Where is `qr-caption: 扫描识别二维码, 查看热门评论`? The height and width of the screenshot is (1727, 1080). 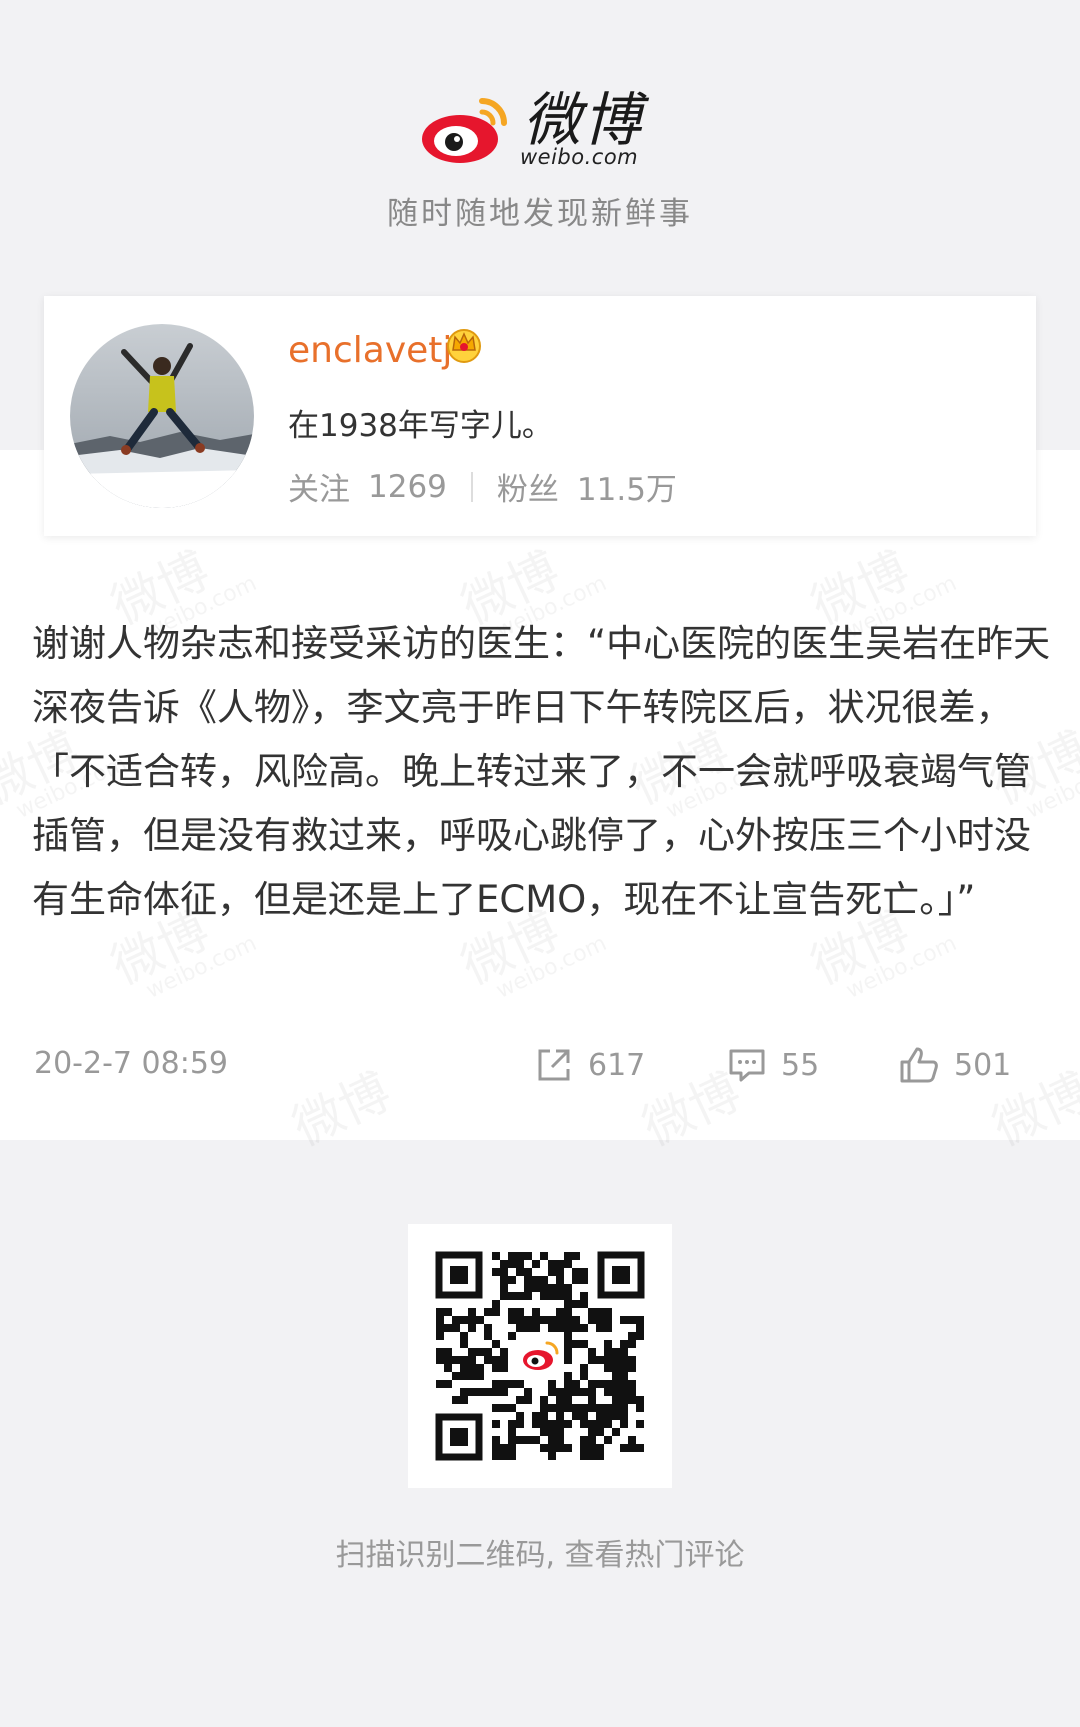 qr-caption: 扫描识别二维码, 查看热门评论 is located at coordinates (540, 1555).